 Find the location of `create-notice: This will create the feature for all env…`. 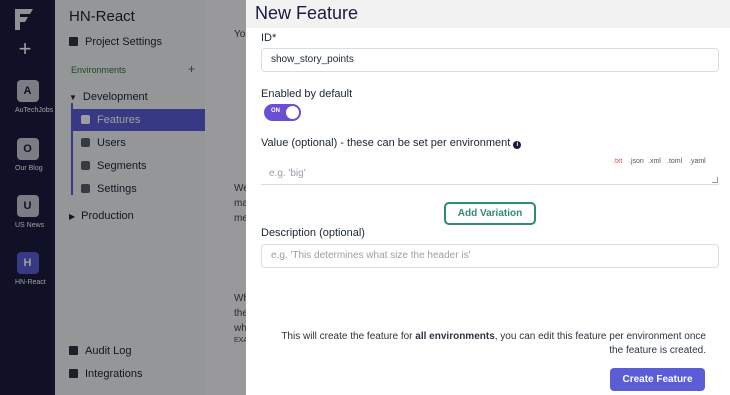

create-notice: This will create the feature for all env… is located at coordinates (486, 344).